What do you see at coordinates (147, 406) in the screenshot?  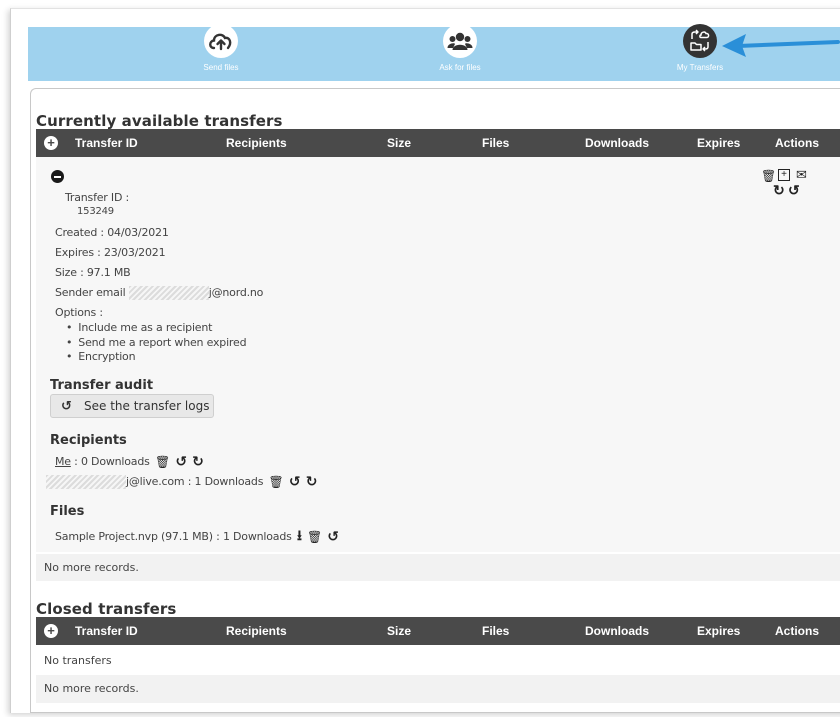 I see `see-transfer-logs-label: See the transfer logs` at bounding box center [147, 406].